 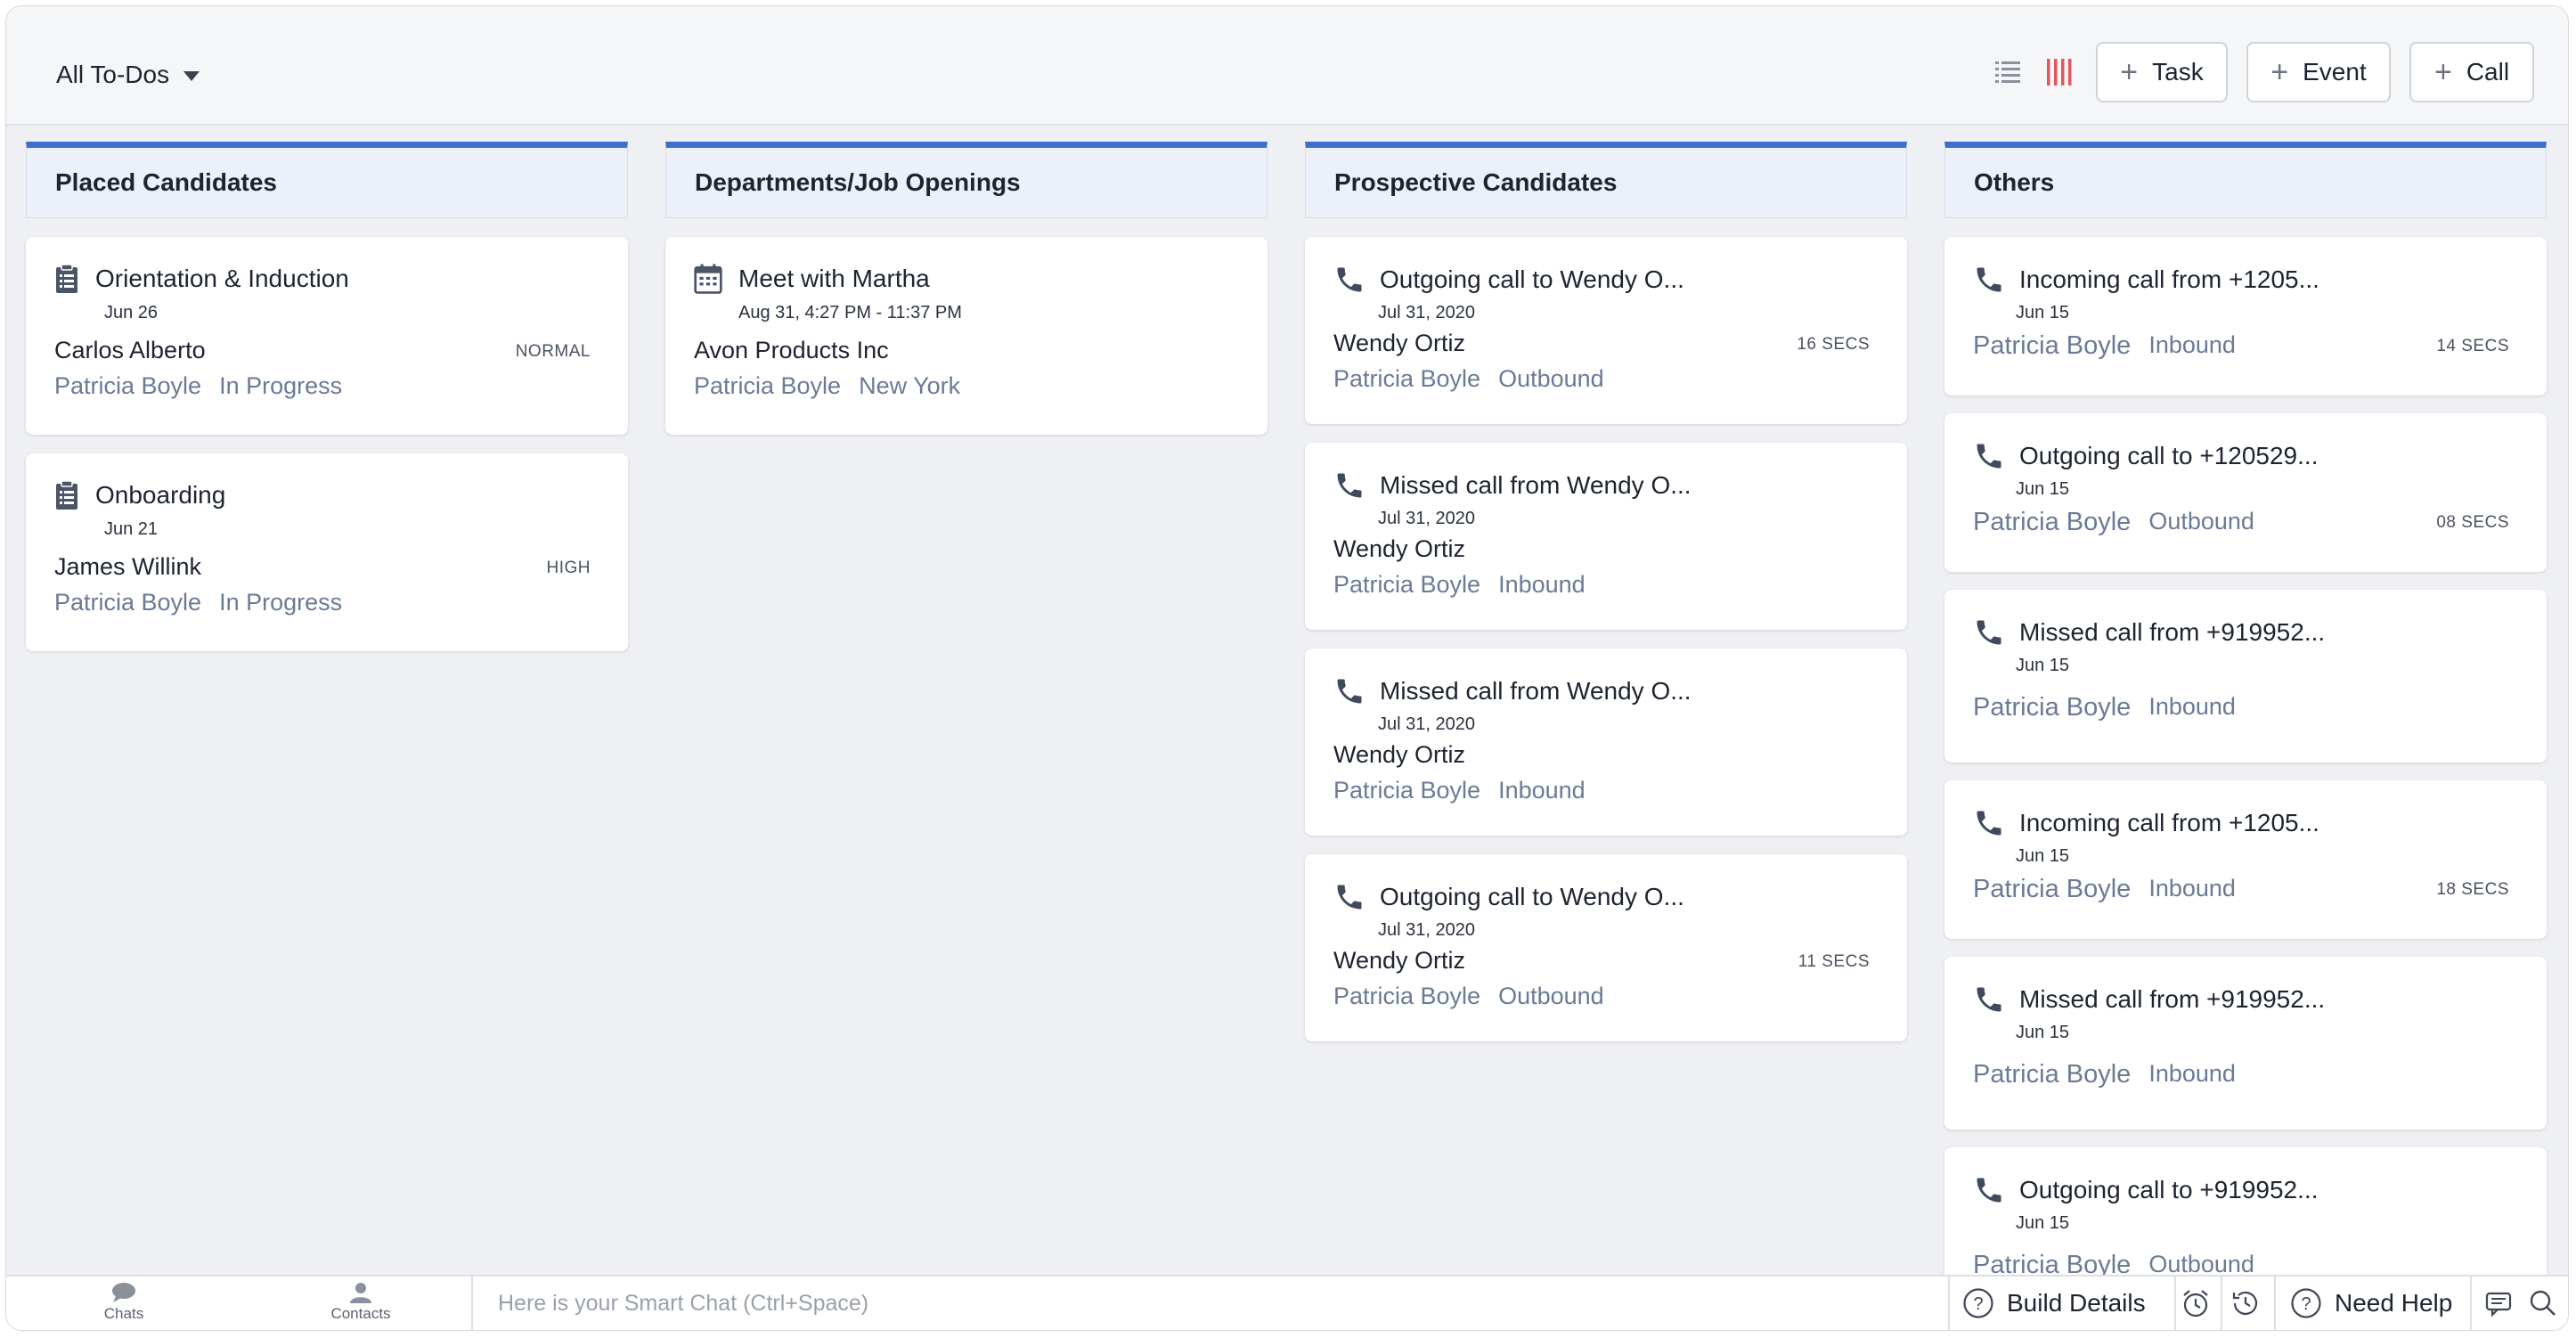 What do you see at coordinates (361, 1313) in the screenshot?
I see `contacts-label: Contacts` at bounding box center [361, 1313].